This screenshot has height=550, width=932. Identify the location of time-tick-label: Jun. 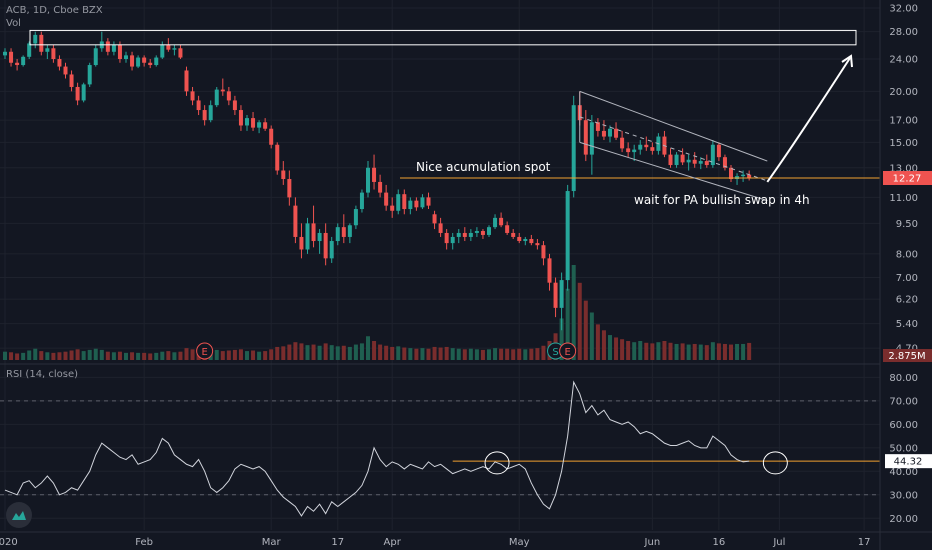
(652, 542).